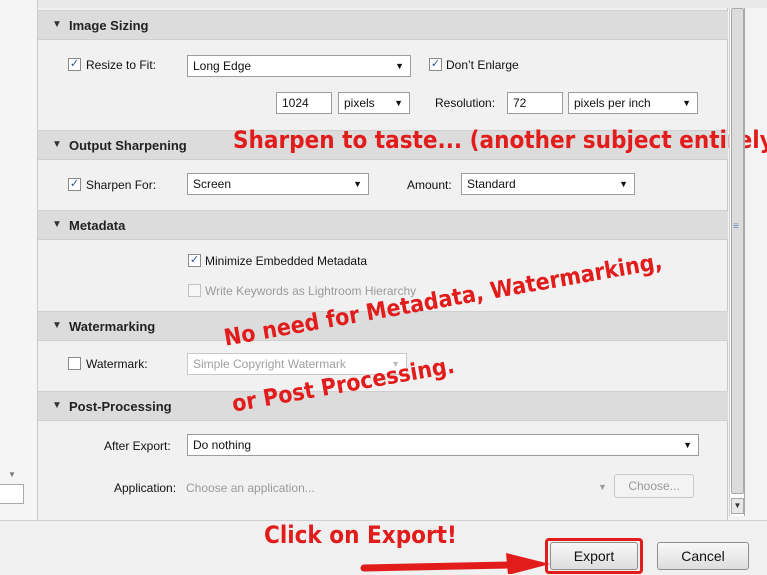 The width and height of the screenshot is (767, 575). Describe the element at coordinates (295, 103) in the screenshot. I see `size-value: 1024` at that location.